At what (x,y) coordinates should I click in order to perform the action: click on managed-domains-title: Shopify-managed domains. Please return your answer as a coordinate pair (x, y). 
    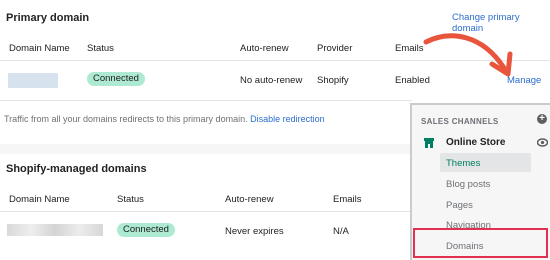
    Looking at the image, I should click on (76, 169).